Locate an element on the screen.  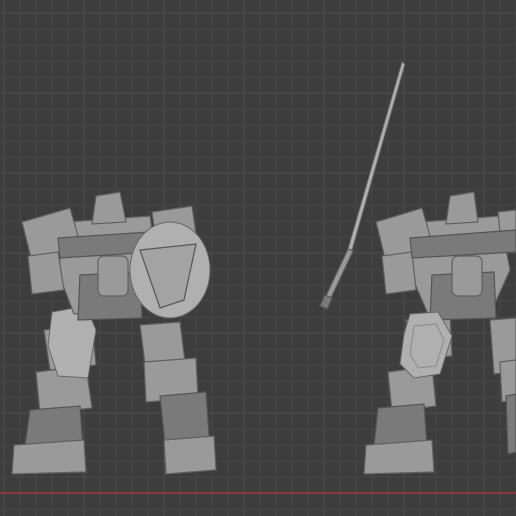
thigh-armor-plate-selected is located at coordinates (426, 345).